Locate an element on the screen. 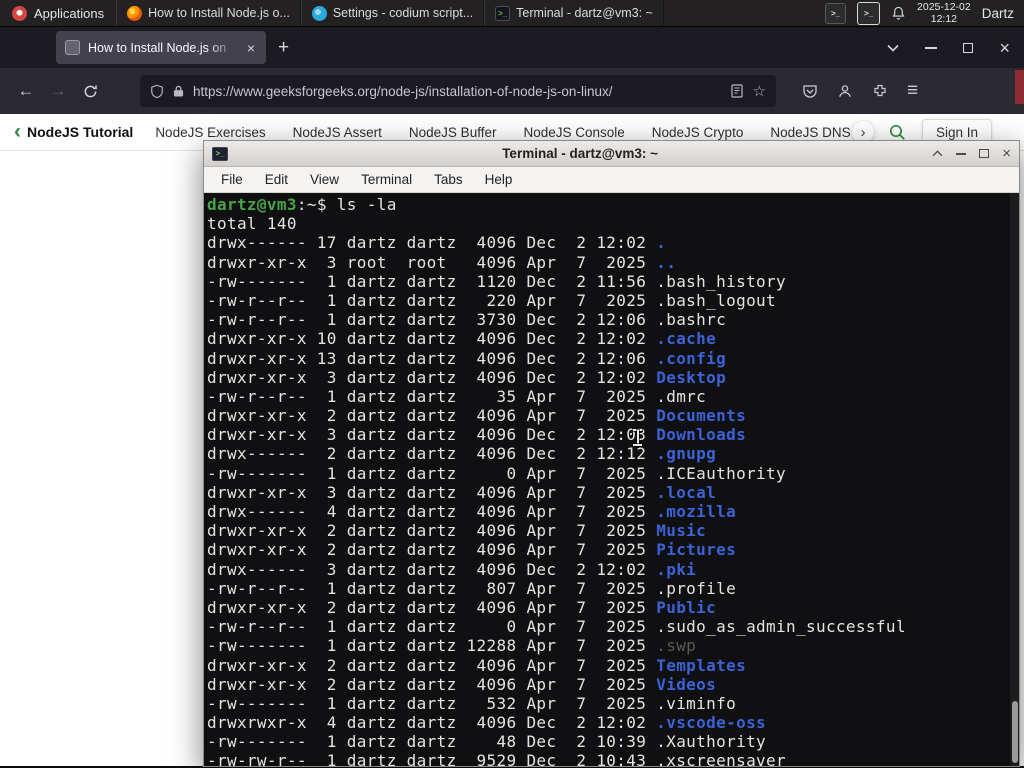 The width and height of the screenshot is (1024, 768). site-nav-item: NodeJS Crypto is located at coordinates (698, 132).